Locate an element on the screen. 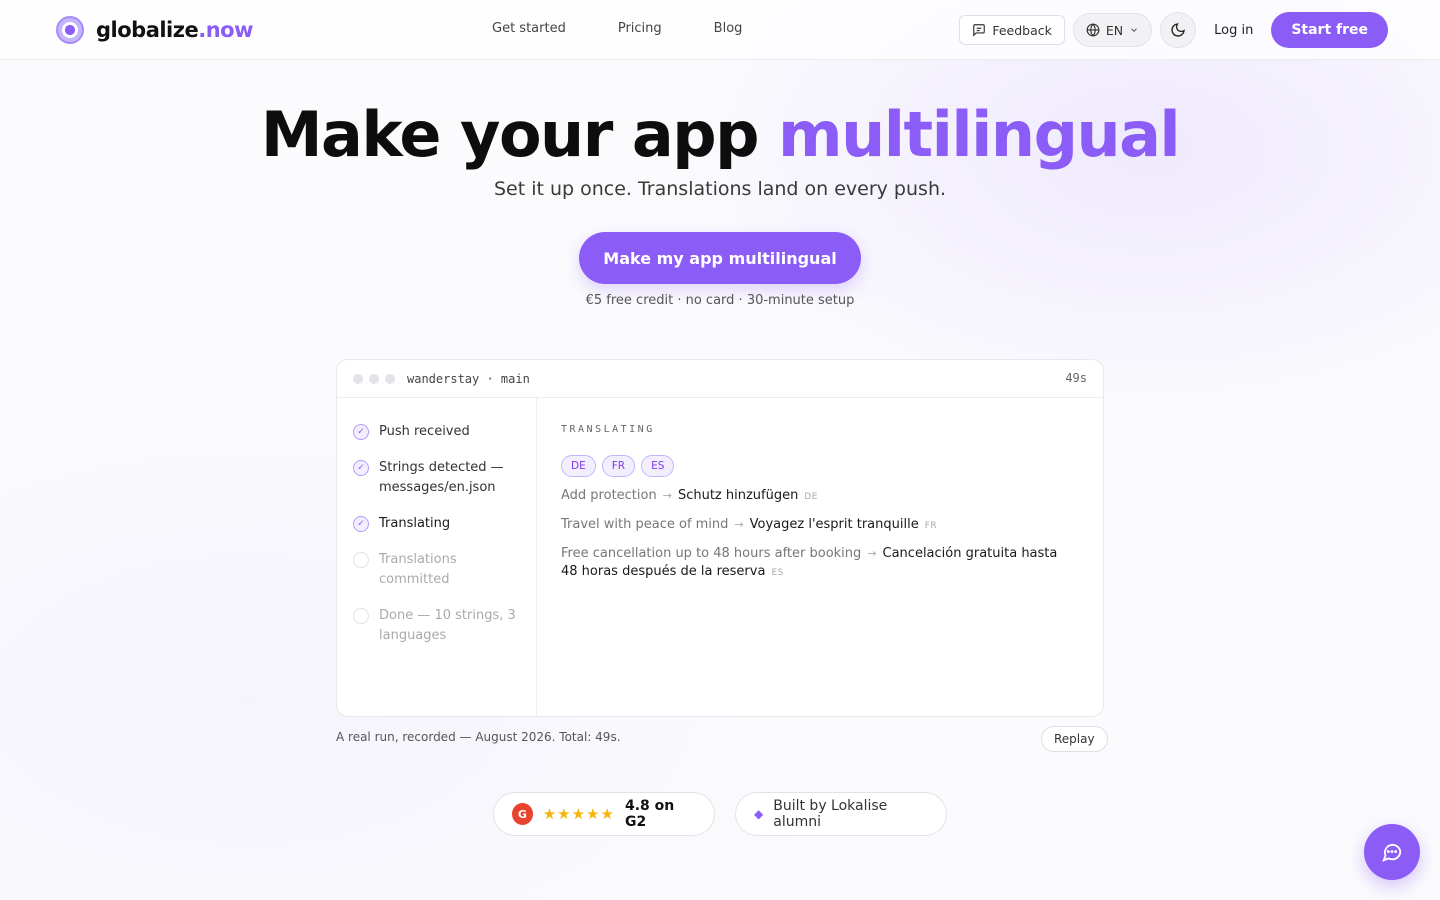  logo-mark-icon is located at coordinates (70, 30).